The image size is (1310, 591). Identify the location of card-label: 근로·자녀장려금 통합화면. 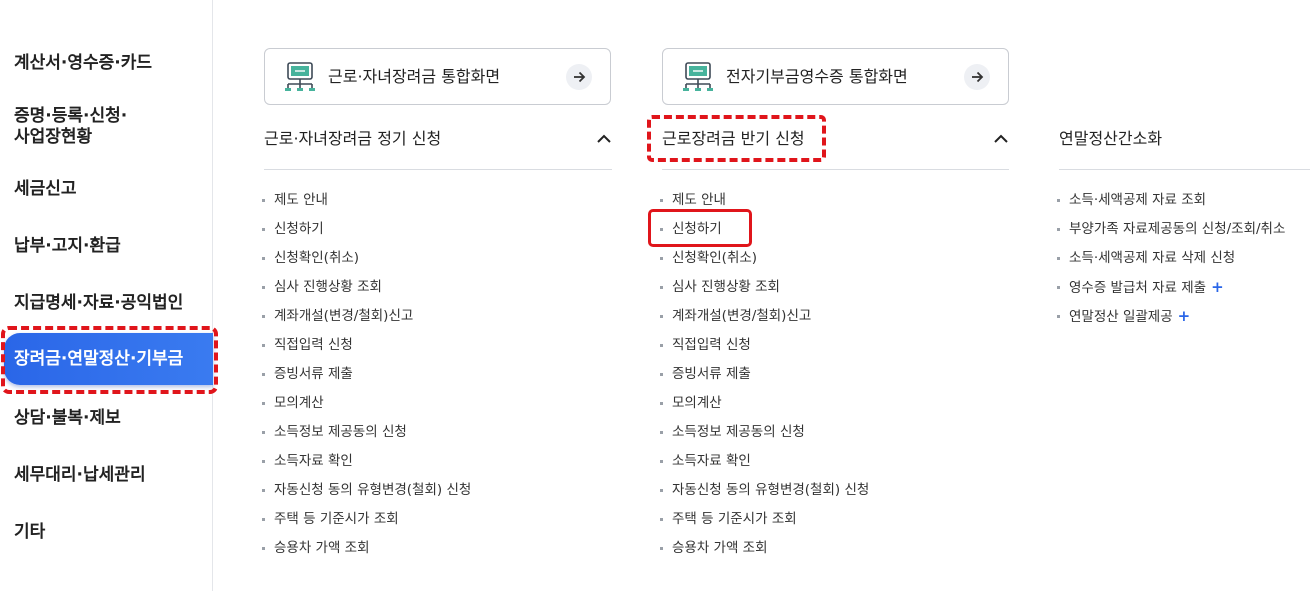
(414, 76).